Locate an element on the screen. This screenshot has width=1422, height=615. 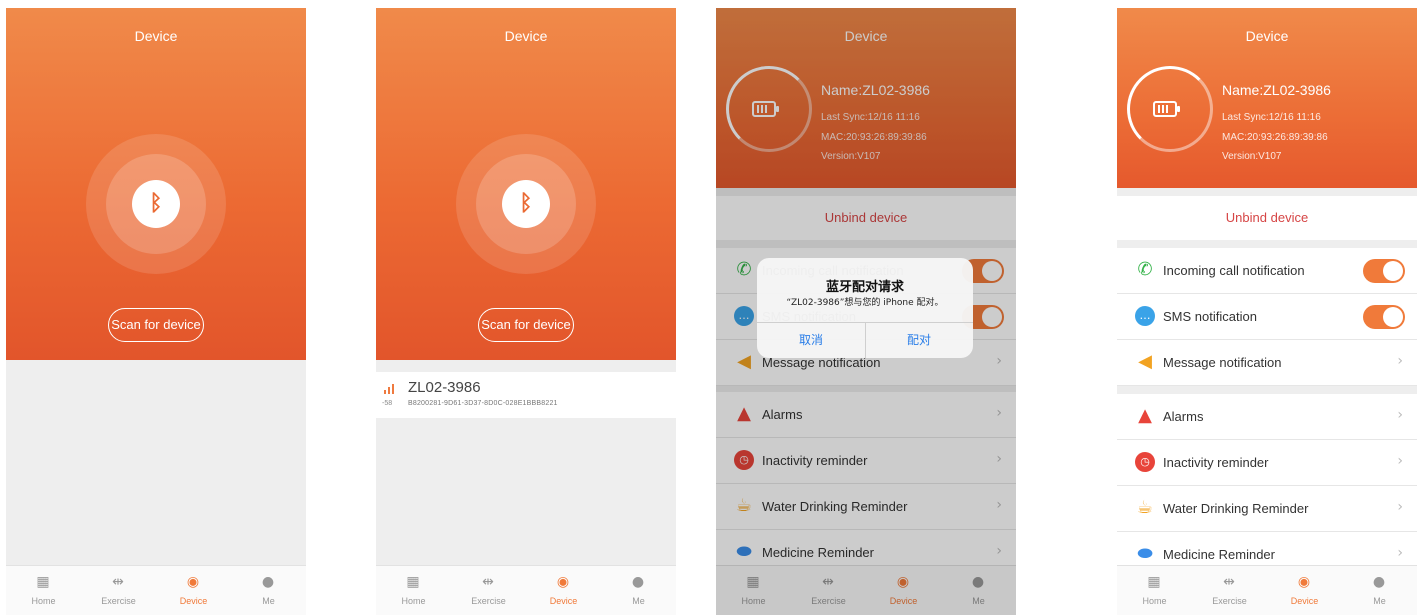
sms-toggle is located at coordinates (1384, 317).